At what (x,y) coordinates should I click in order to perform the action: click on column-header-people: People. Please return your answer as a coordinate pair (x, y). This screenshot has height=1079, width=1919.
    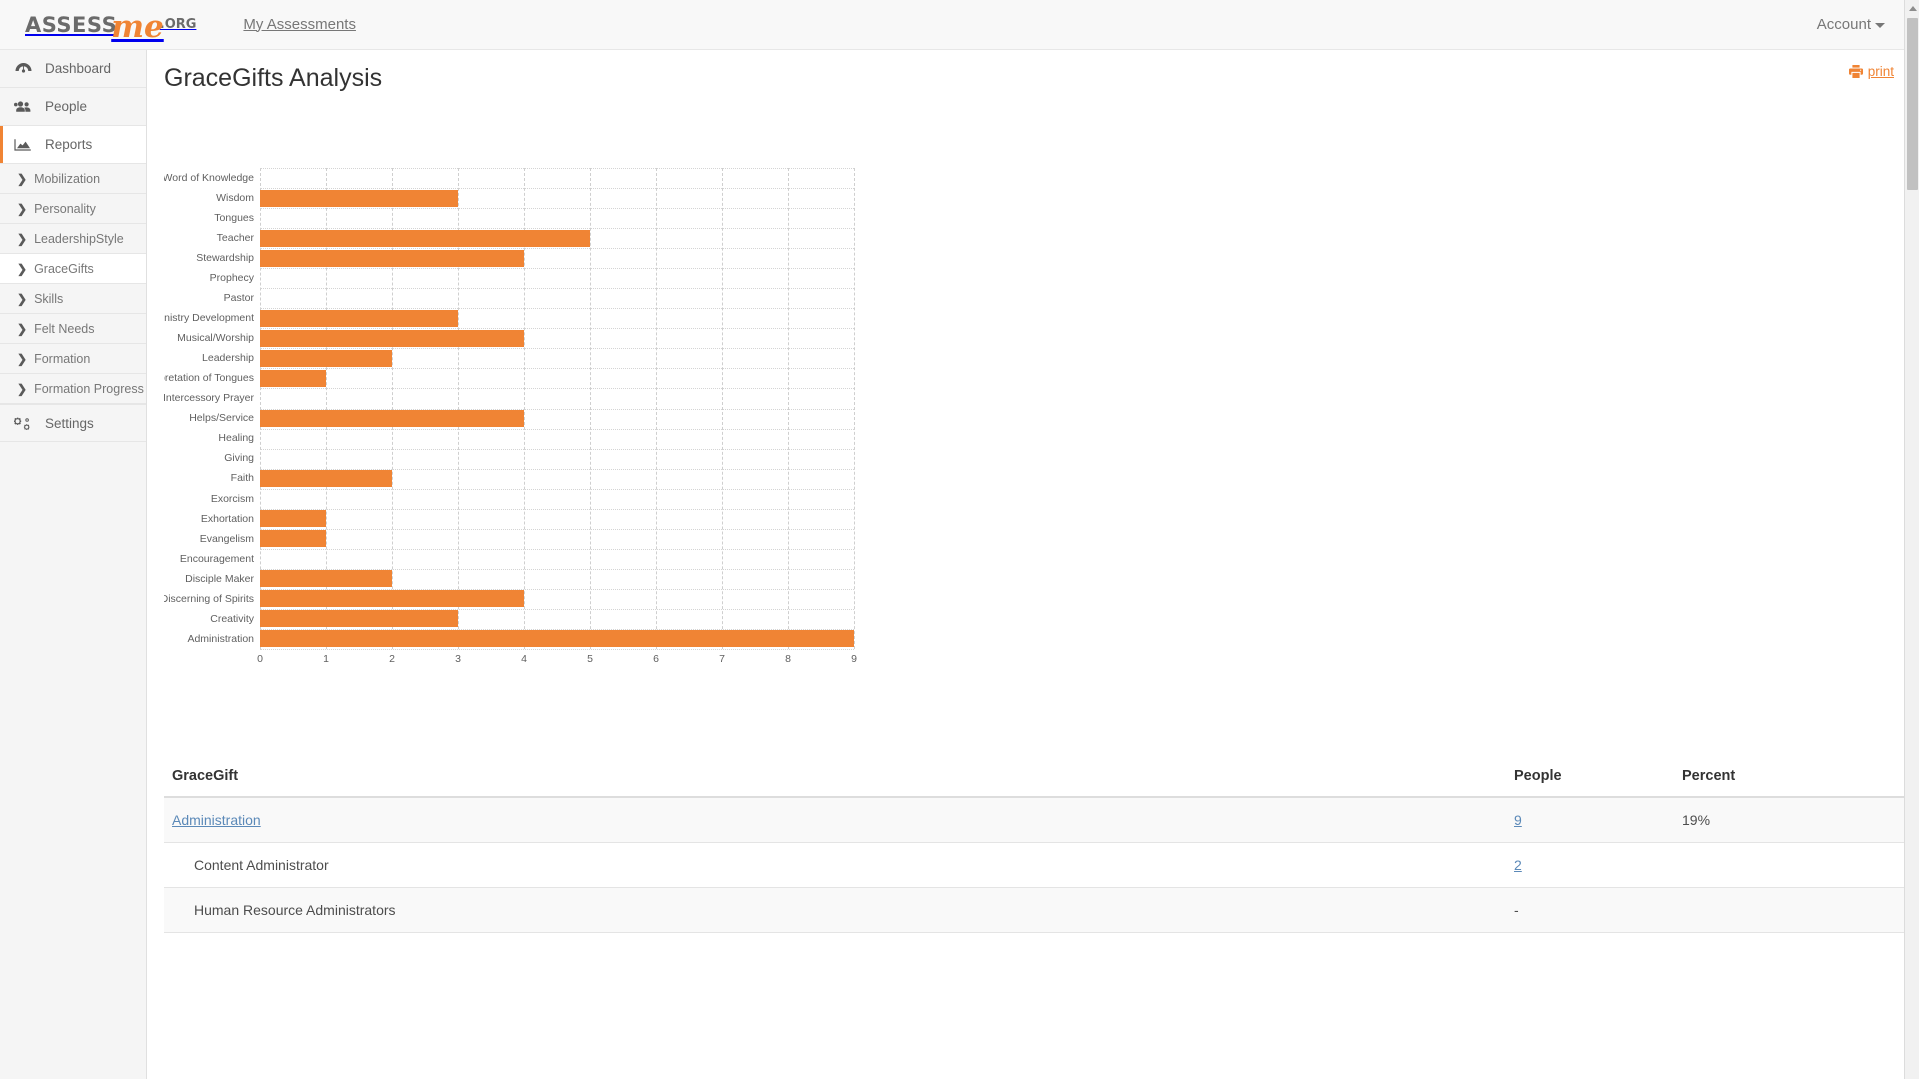
    Looking at the image, I should click on (1590, 779).